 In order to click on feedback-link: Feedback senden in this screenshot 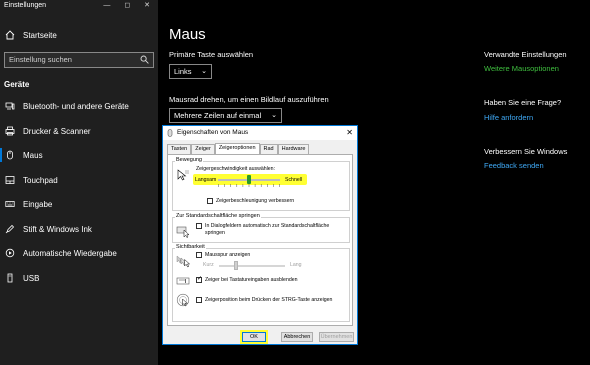, I will do `click(514, 165)`.